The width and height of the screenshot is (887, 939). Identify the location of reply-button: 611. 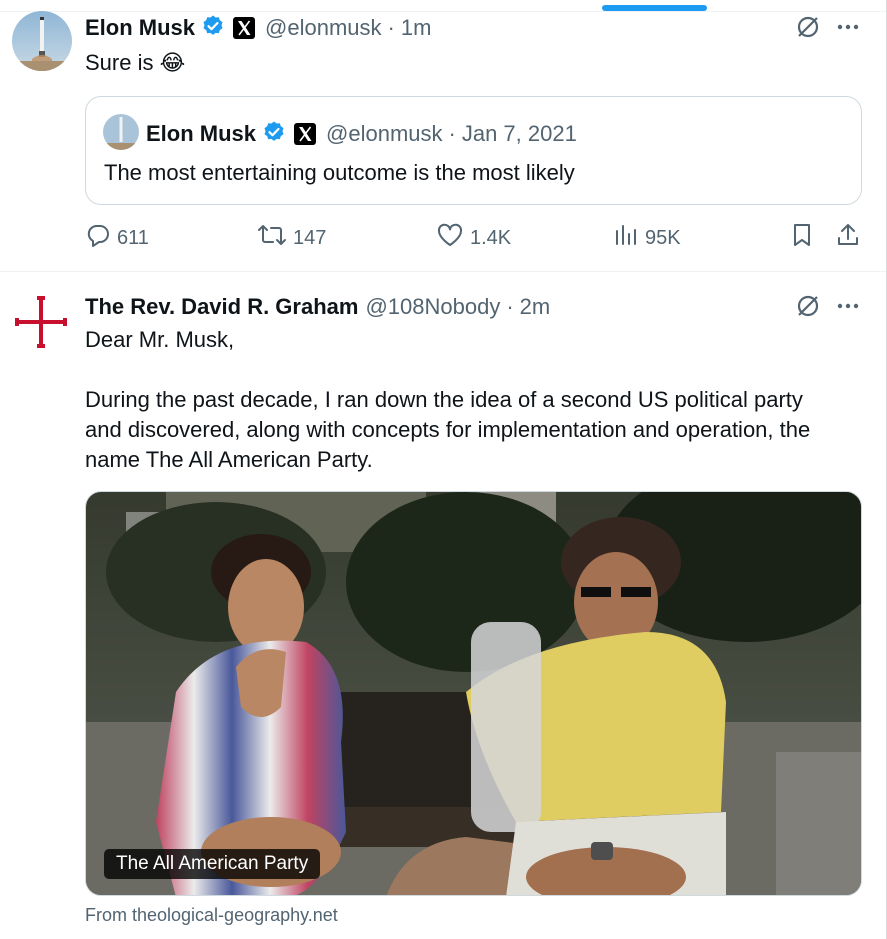
(117, 238).